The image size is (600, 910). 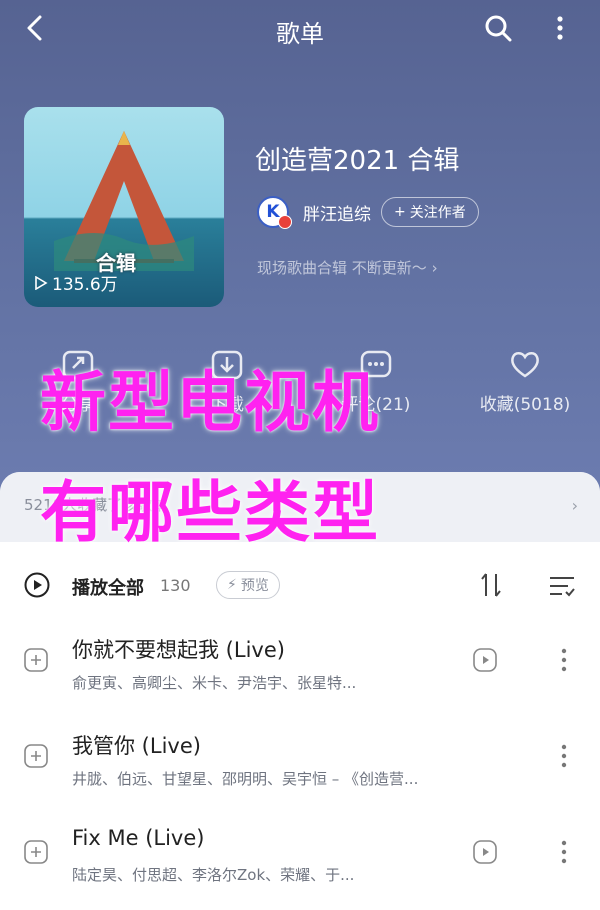 What do you see at coordinates (337, 212) in the screenshot?
I see `author-name: 胖汪追综` at bounding box center [337, 212].